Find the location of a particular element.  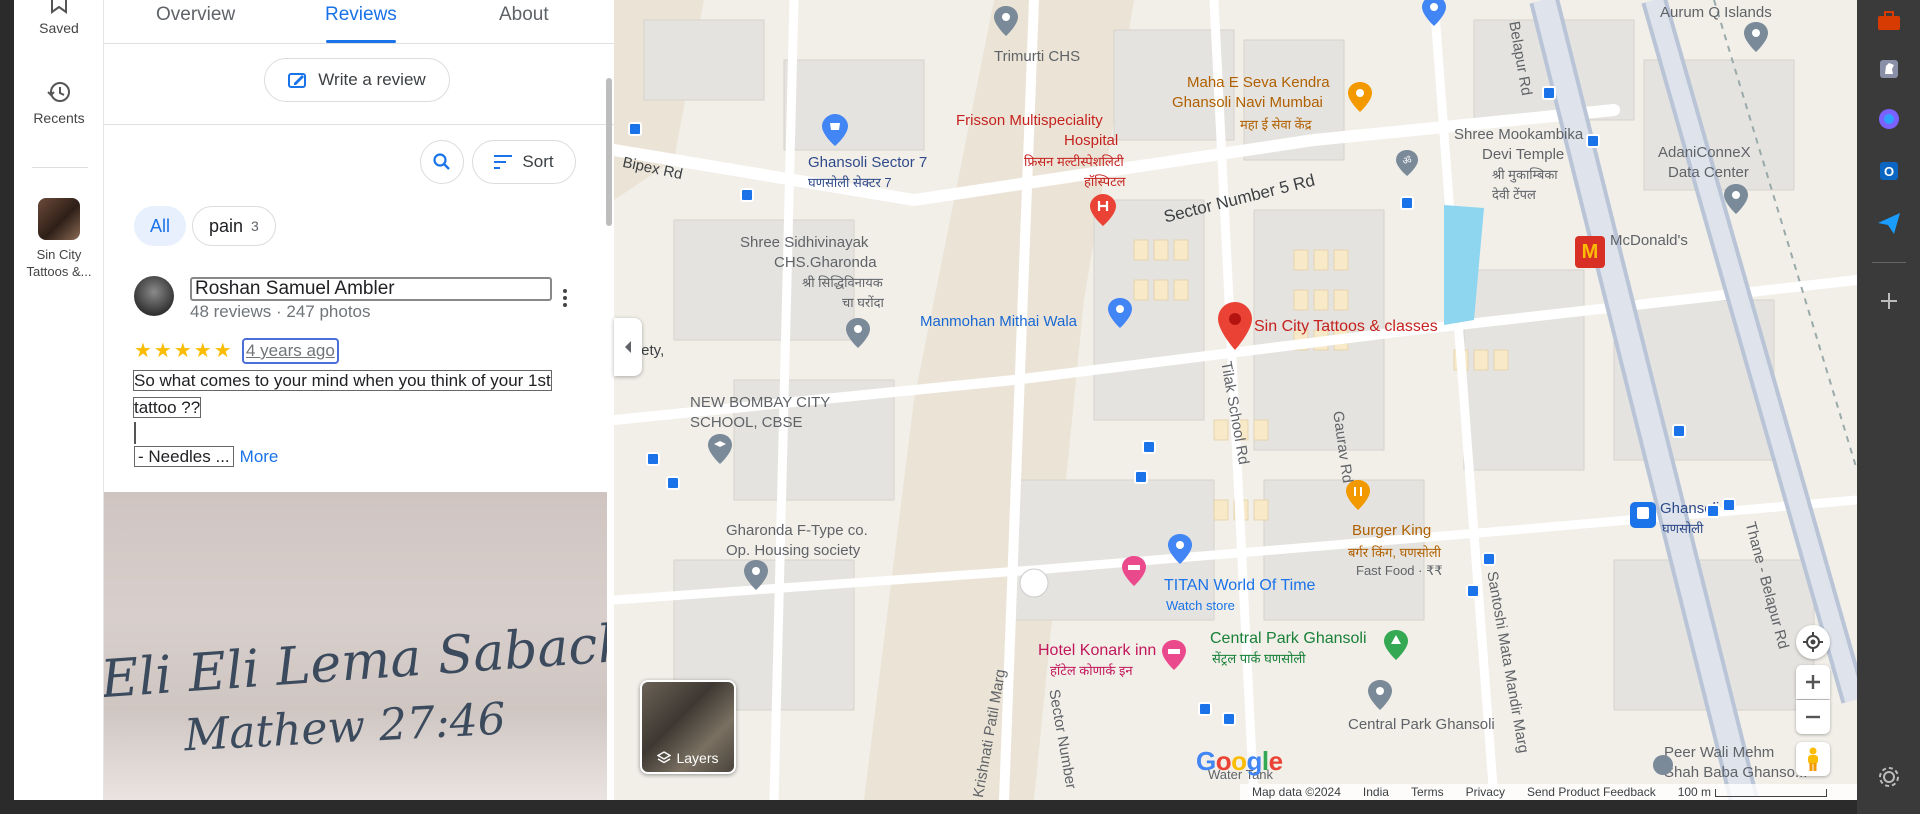

map-label-central-park-2: Central Park Ghansoli is located at coordinates (1421, 725).